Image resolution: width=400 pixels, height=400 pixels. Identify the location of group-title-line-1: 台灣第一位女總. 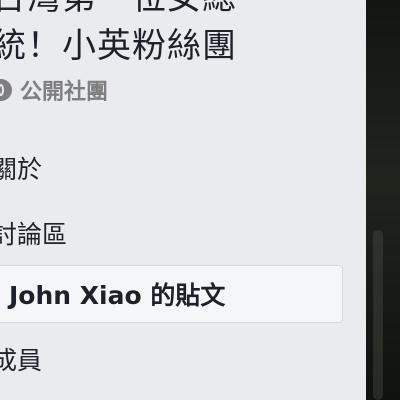
(183, 11).